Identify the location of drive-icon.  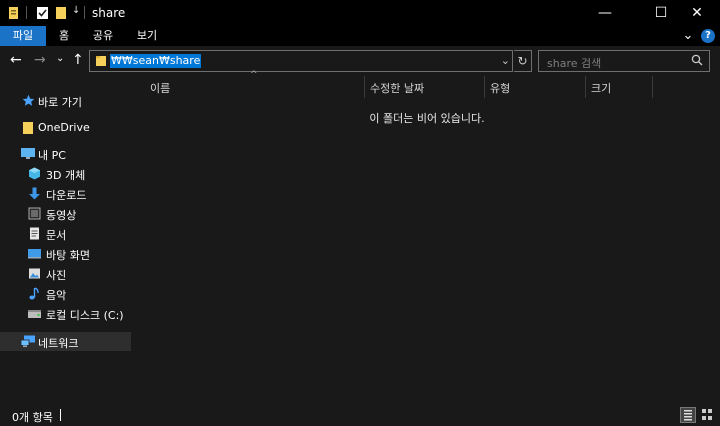
(34, 313).